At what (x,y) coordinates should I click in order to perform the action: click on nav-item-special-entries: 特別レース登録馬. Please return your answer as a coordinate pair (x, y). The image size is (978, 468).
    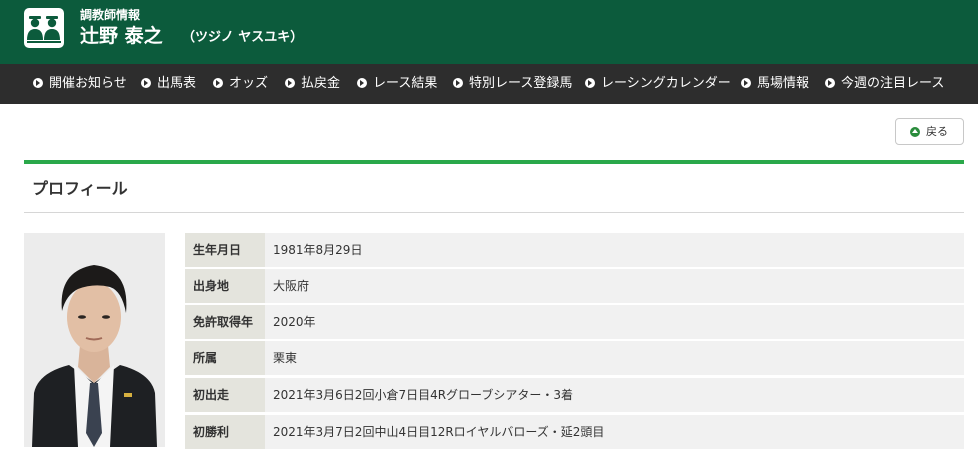
    Looking at the image, I should click on (512, 84).